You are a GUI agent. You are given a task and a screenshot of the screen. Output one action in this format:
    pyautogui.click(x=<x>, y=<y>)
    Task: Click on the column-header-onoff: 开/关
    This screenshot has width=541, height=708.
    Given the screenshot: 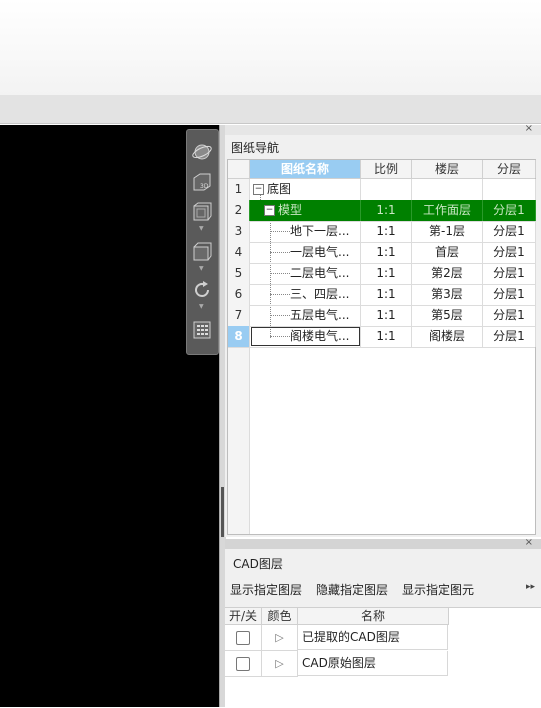 What is the action you would take?
    pyautogui.click(x=243, y=616)
    